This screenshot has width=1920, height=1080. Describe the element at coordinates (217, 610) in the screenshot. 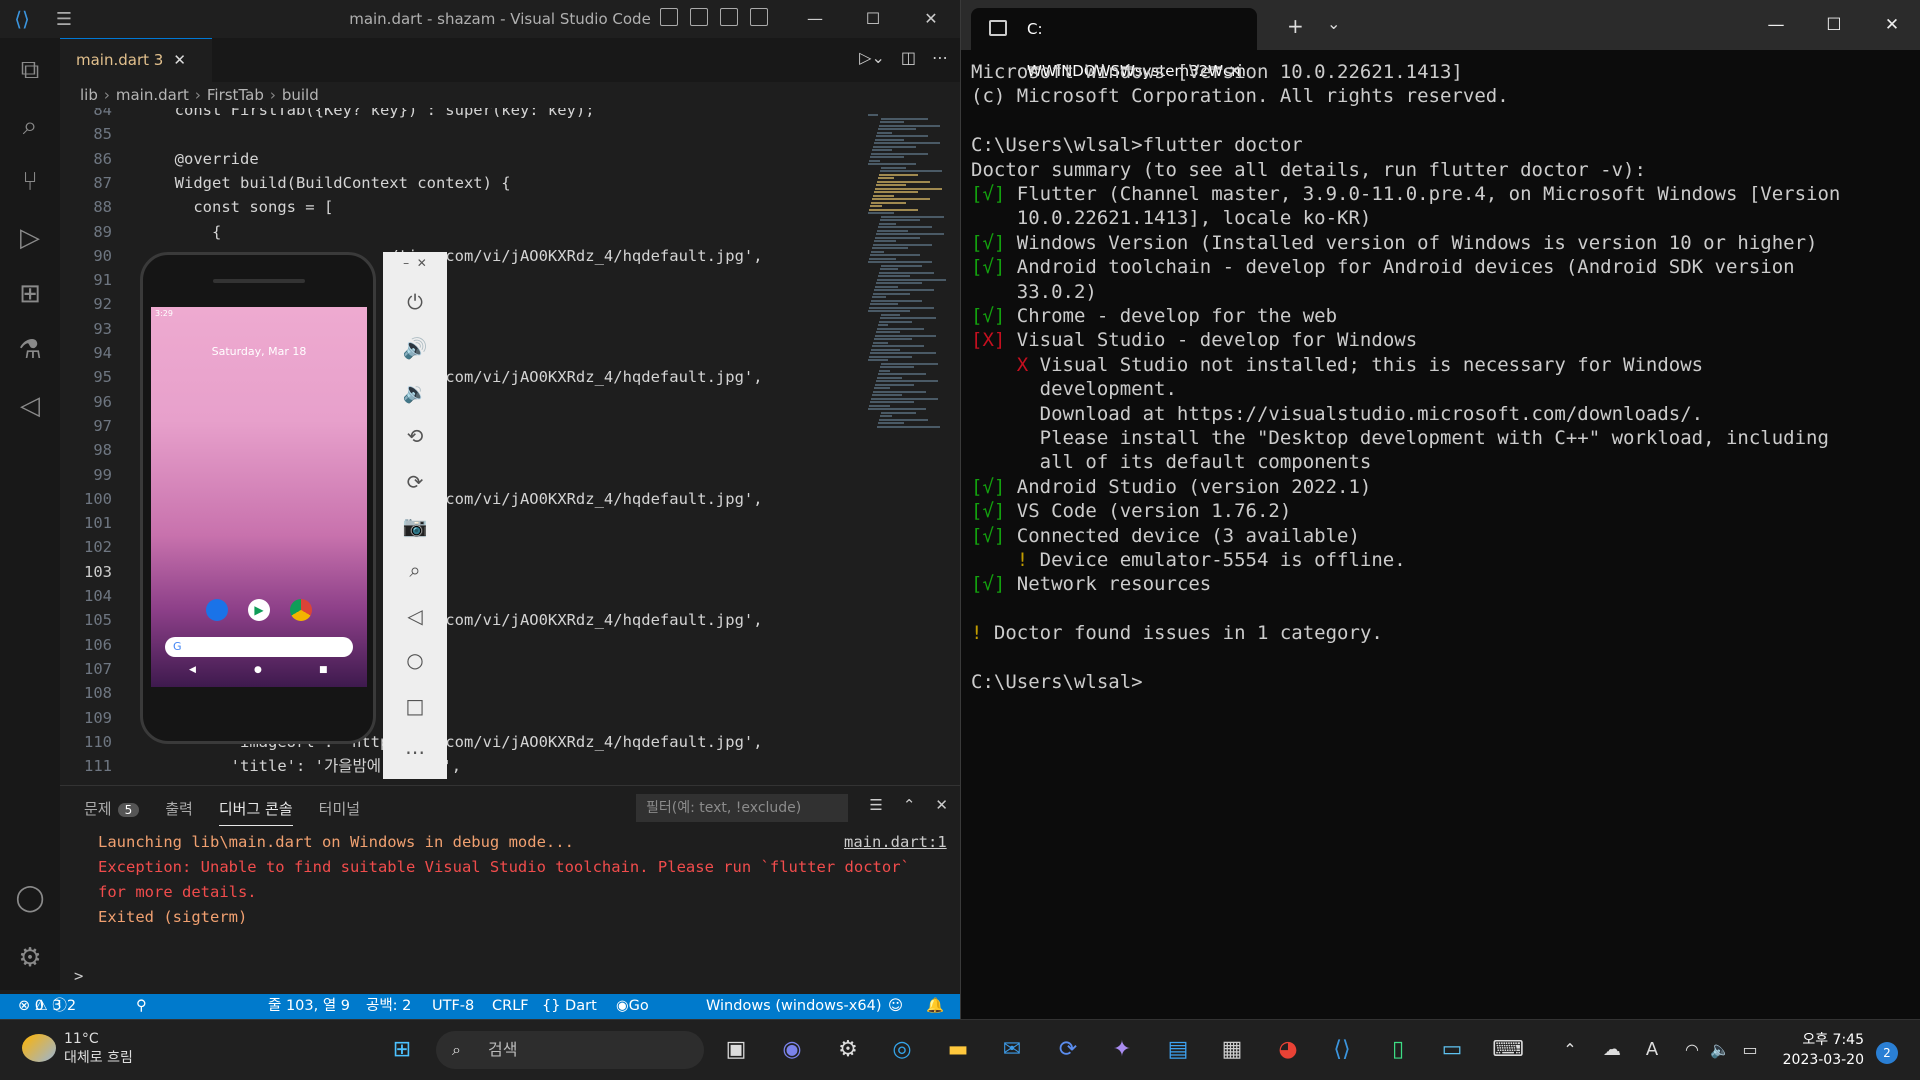

I see `messages-app-icon` at that location.